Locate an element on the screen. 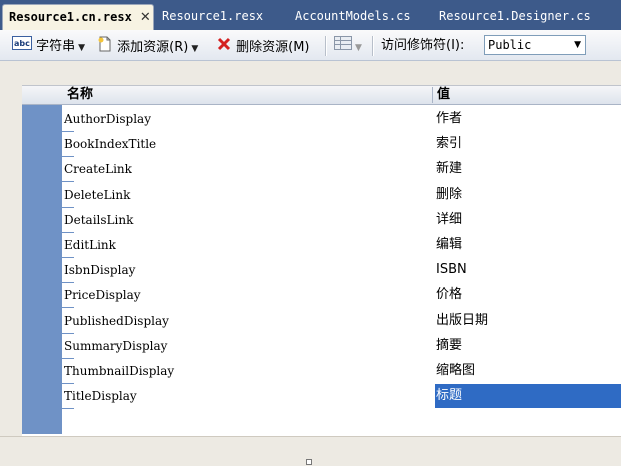 This screenshot has height=466, width=621. resource-name-cell: DetailsLink is located at coordinates (98, 220).